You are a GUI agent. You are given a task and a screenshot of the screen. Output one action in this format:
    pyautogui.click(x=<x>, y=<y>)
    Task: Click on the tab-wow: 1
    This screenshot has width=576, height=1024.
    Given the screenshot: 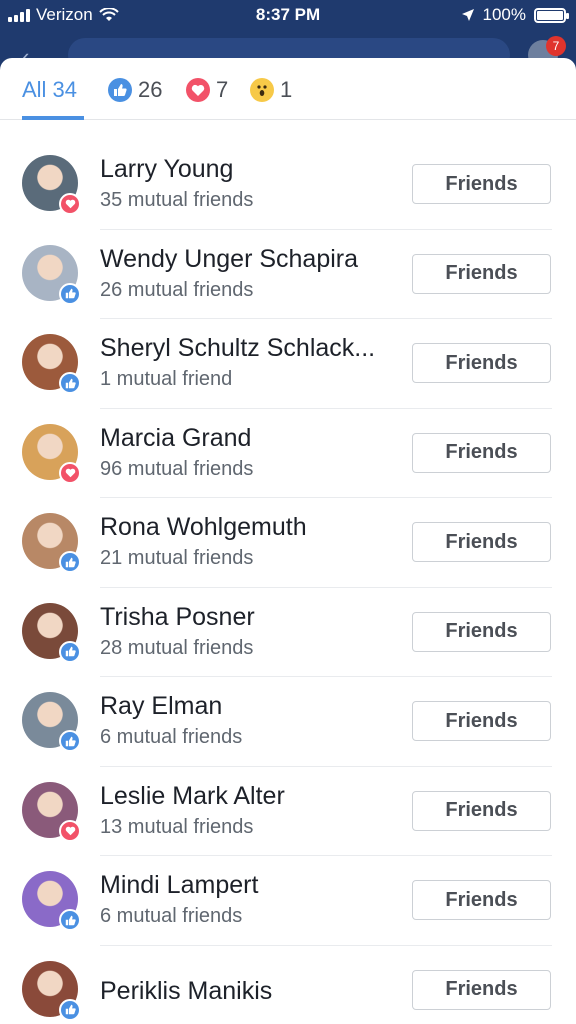 What is the action you would take?
    pyautogui.click(x=271, y=90)
    